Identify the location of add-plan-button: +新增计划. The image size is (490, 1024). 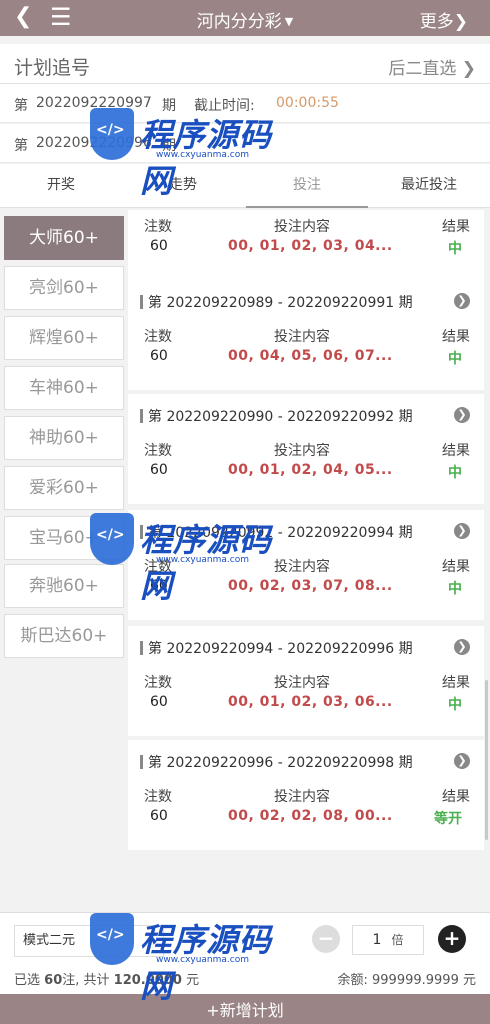
(245, 1009).